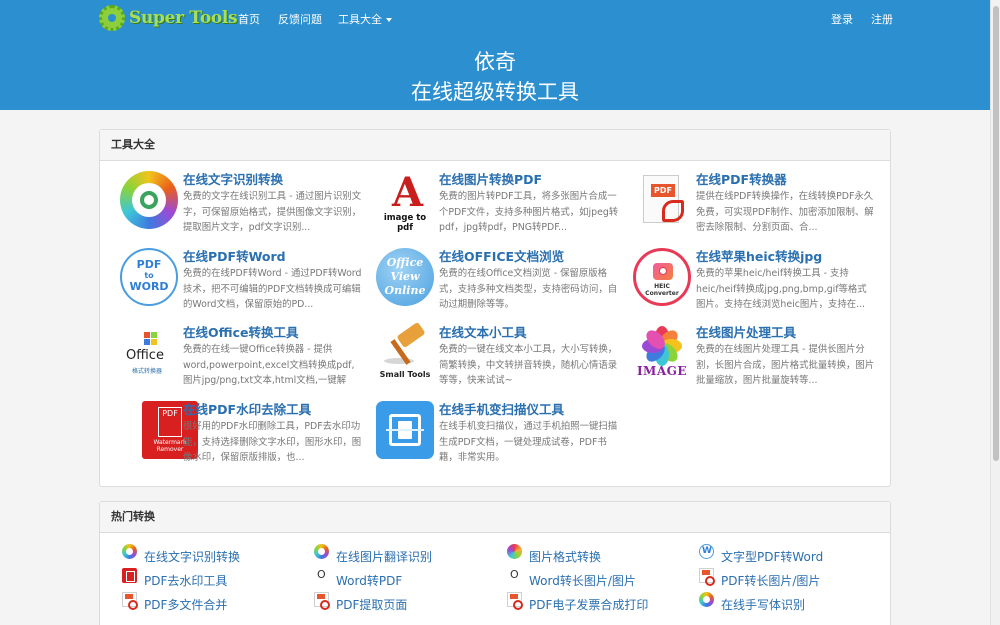  I want to click on hot-link-handwriting: 在线手写体识别, so click(763, 604).